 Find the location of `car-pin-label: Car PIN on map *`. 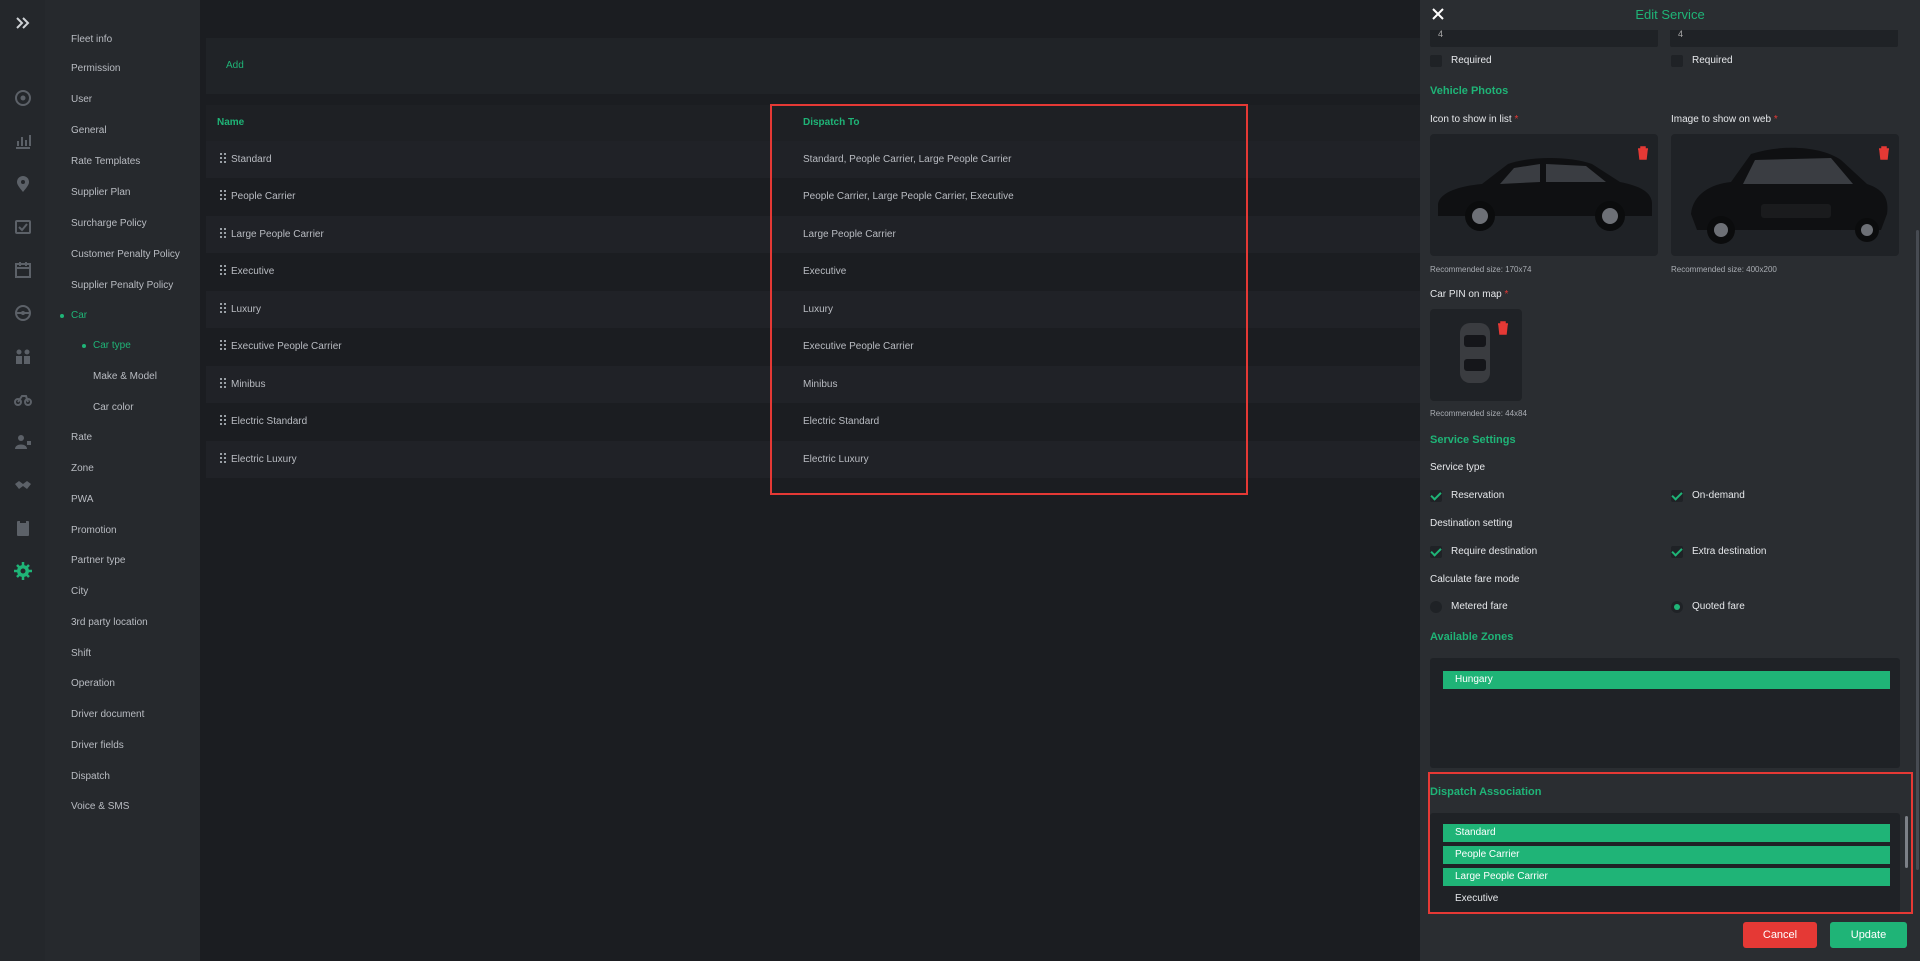

car-pin-label: Car PIN on map * is located at coordinates (1469, 294).